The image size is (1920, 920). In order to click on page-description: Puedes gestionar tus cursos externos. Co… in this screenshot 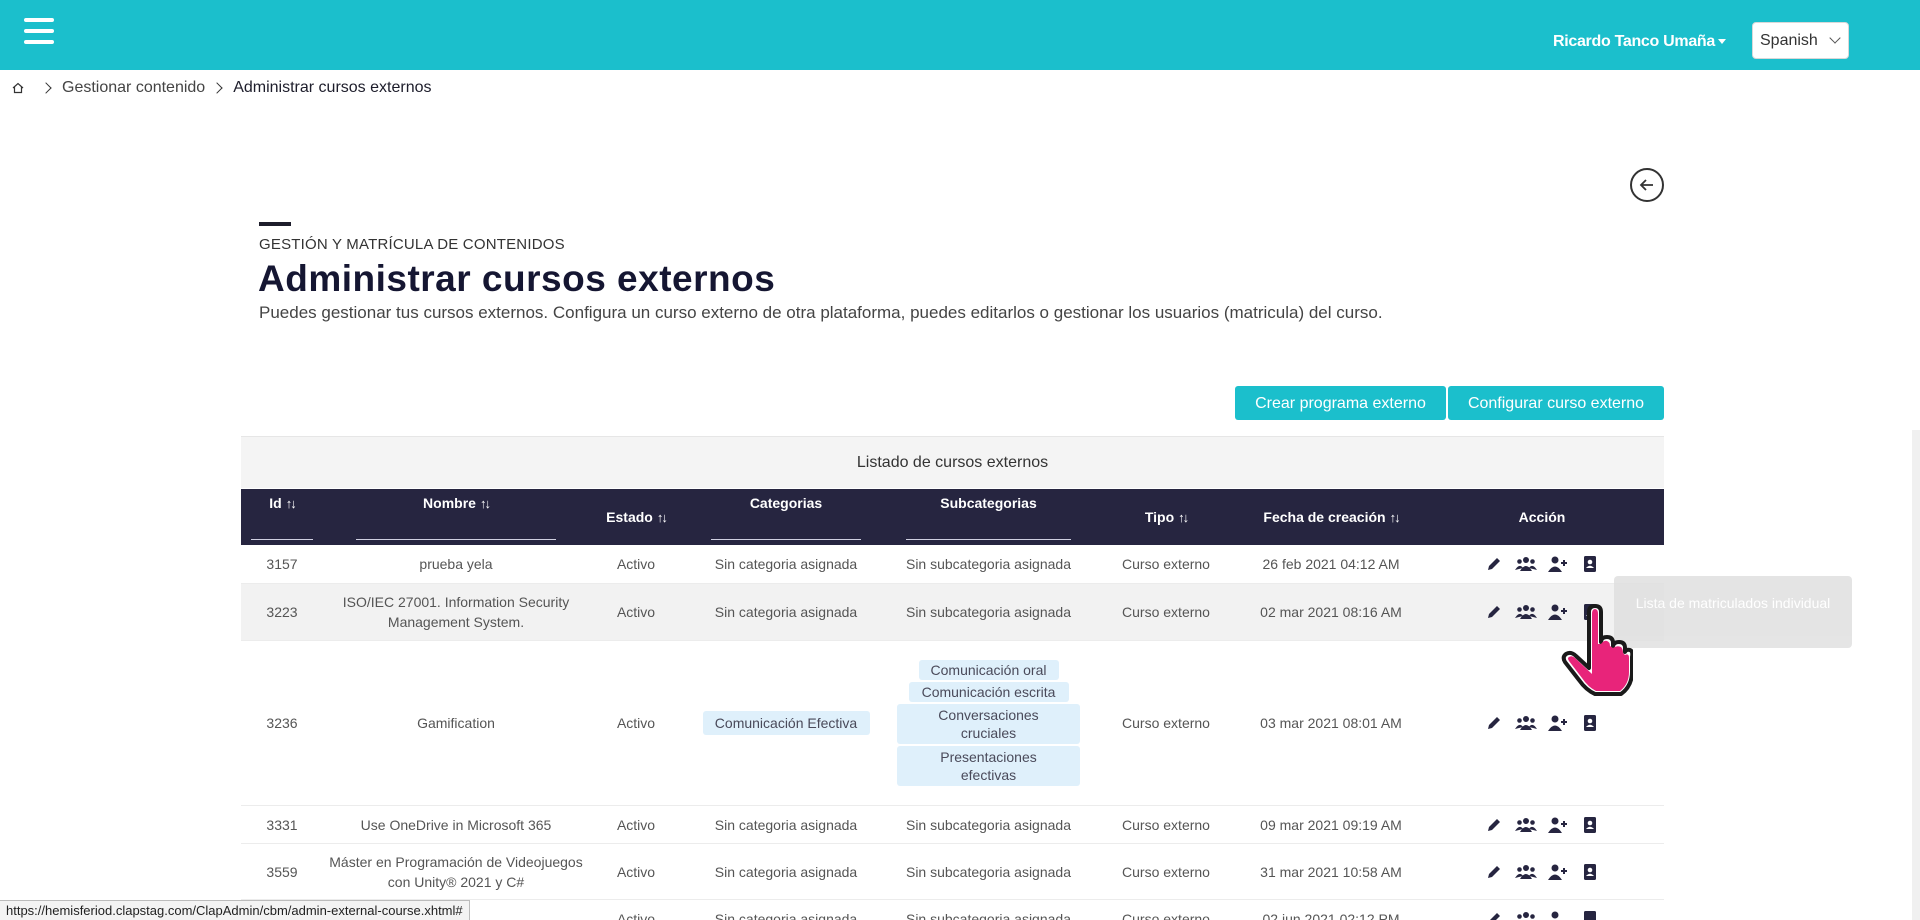, I will do `click(821, 312)`.